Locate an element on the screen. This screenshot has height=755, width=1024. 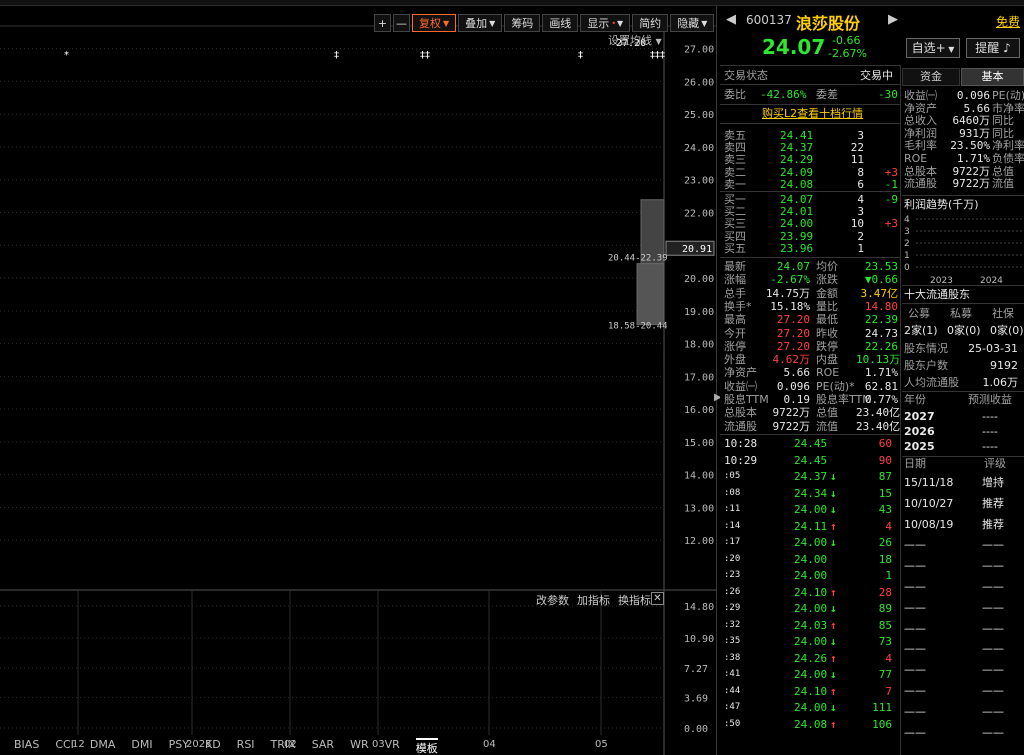
y-tick-label: 16.00 is located at coordinates (699, 410).